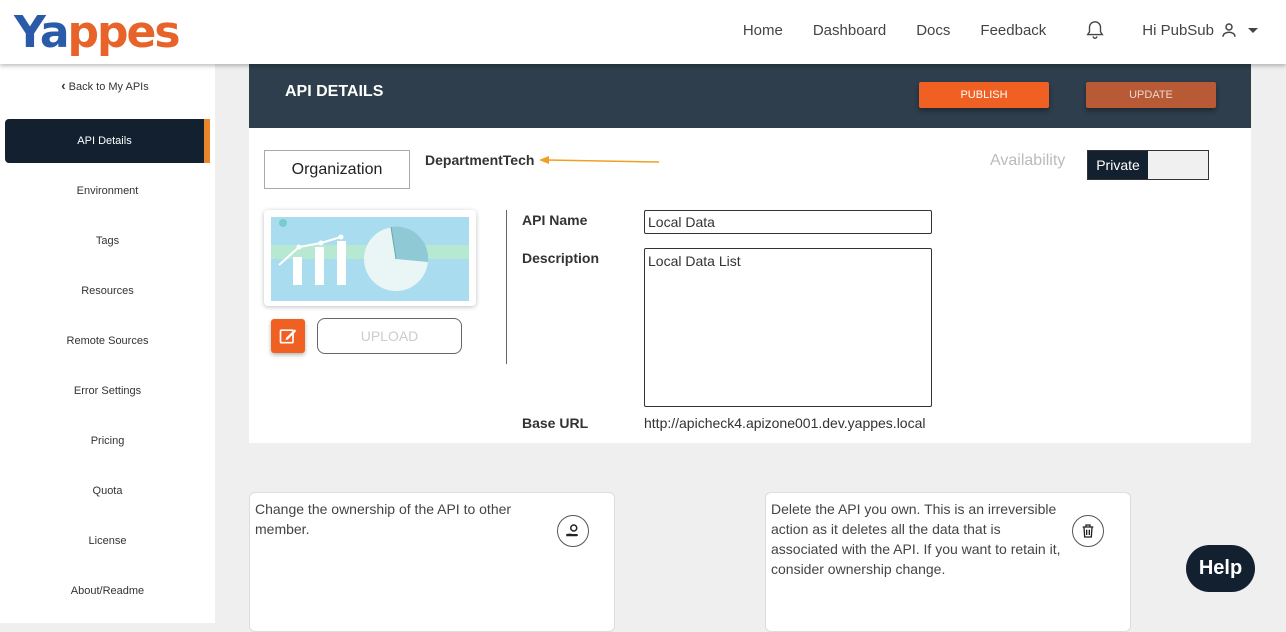 Image resolution: width=1286 pixels, height=632 pixels. I want to click on availability-private-option: Private, so click(1118, 165).